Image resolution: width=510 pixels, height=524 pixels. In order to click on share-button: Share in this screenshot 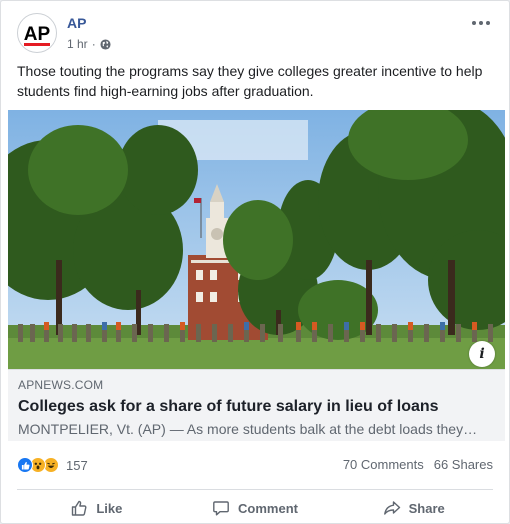, I will do `click(413, 508)`.